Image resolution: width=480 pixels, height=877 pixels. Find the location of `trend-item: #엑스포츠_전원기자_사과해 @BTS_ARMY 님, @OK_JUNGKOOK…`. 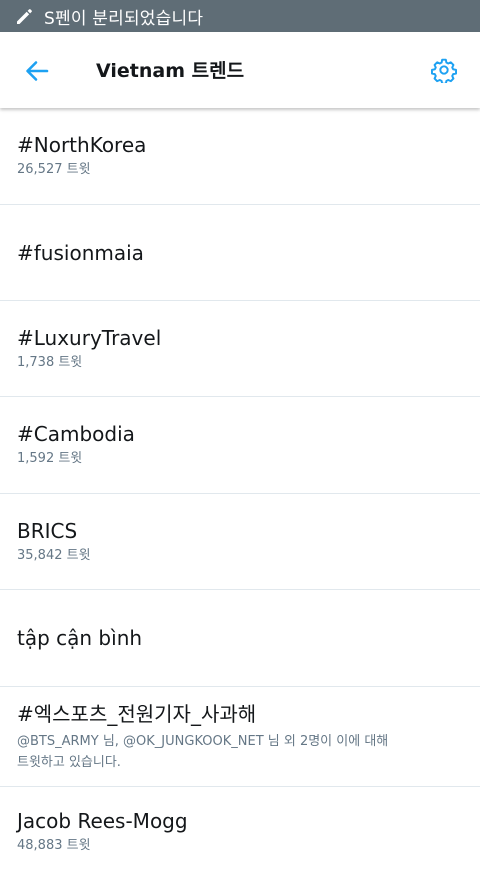

trend-item: #엑스포츠_전원기자_사과해 @BTS_ARMY 님, @OK_JUNGKOOK… is located at coordinates (240, 737).